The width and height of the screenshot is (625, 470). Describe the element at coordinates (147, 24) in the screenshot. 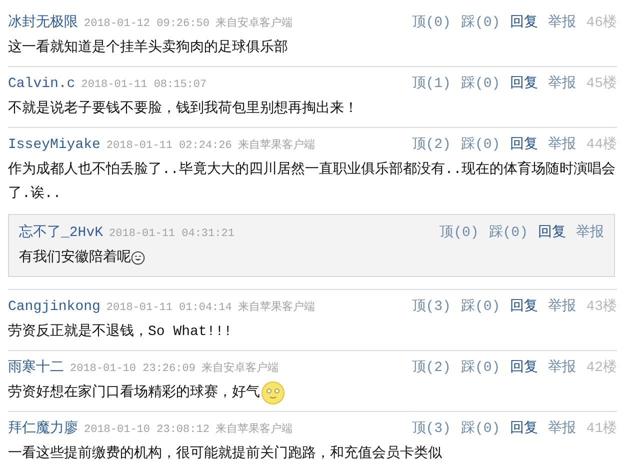

I see `comment-time: 2018-01-12 09:26:50` at that location.